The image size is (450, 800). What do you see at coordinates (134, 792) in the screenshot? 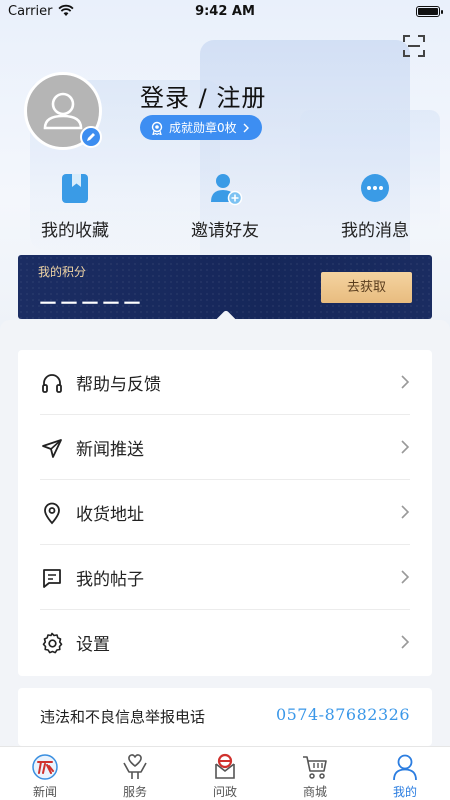
I see `tab-label: 服务` at bounding box center [134, 792].